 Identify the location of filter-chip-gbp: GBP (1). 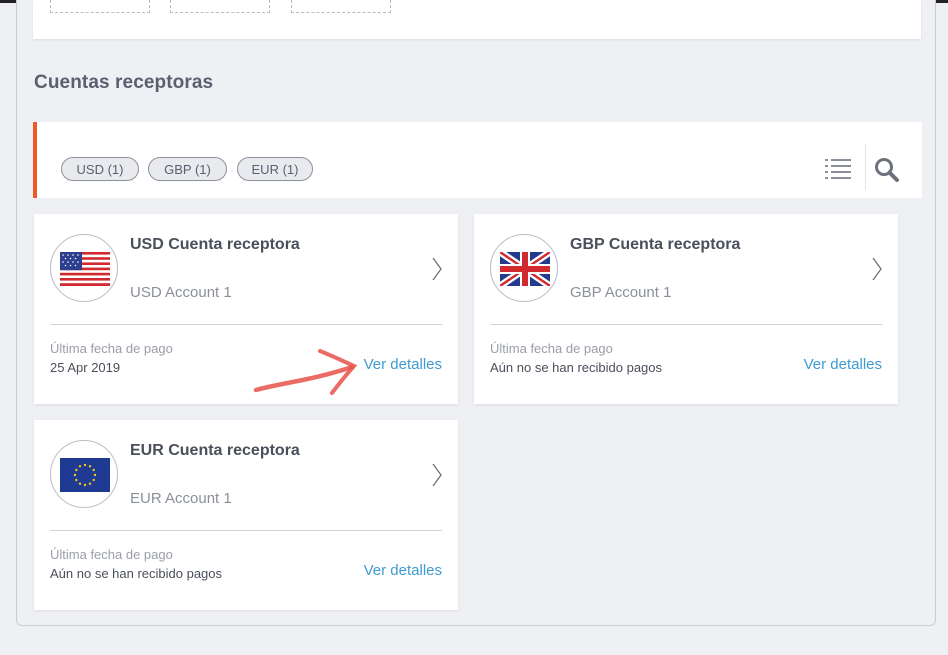
(187, 169).